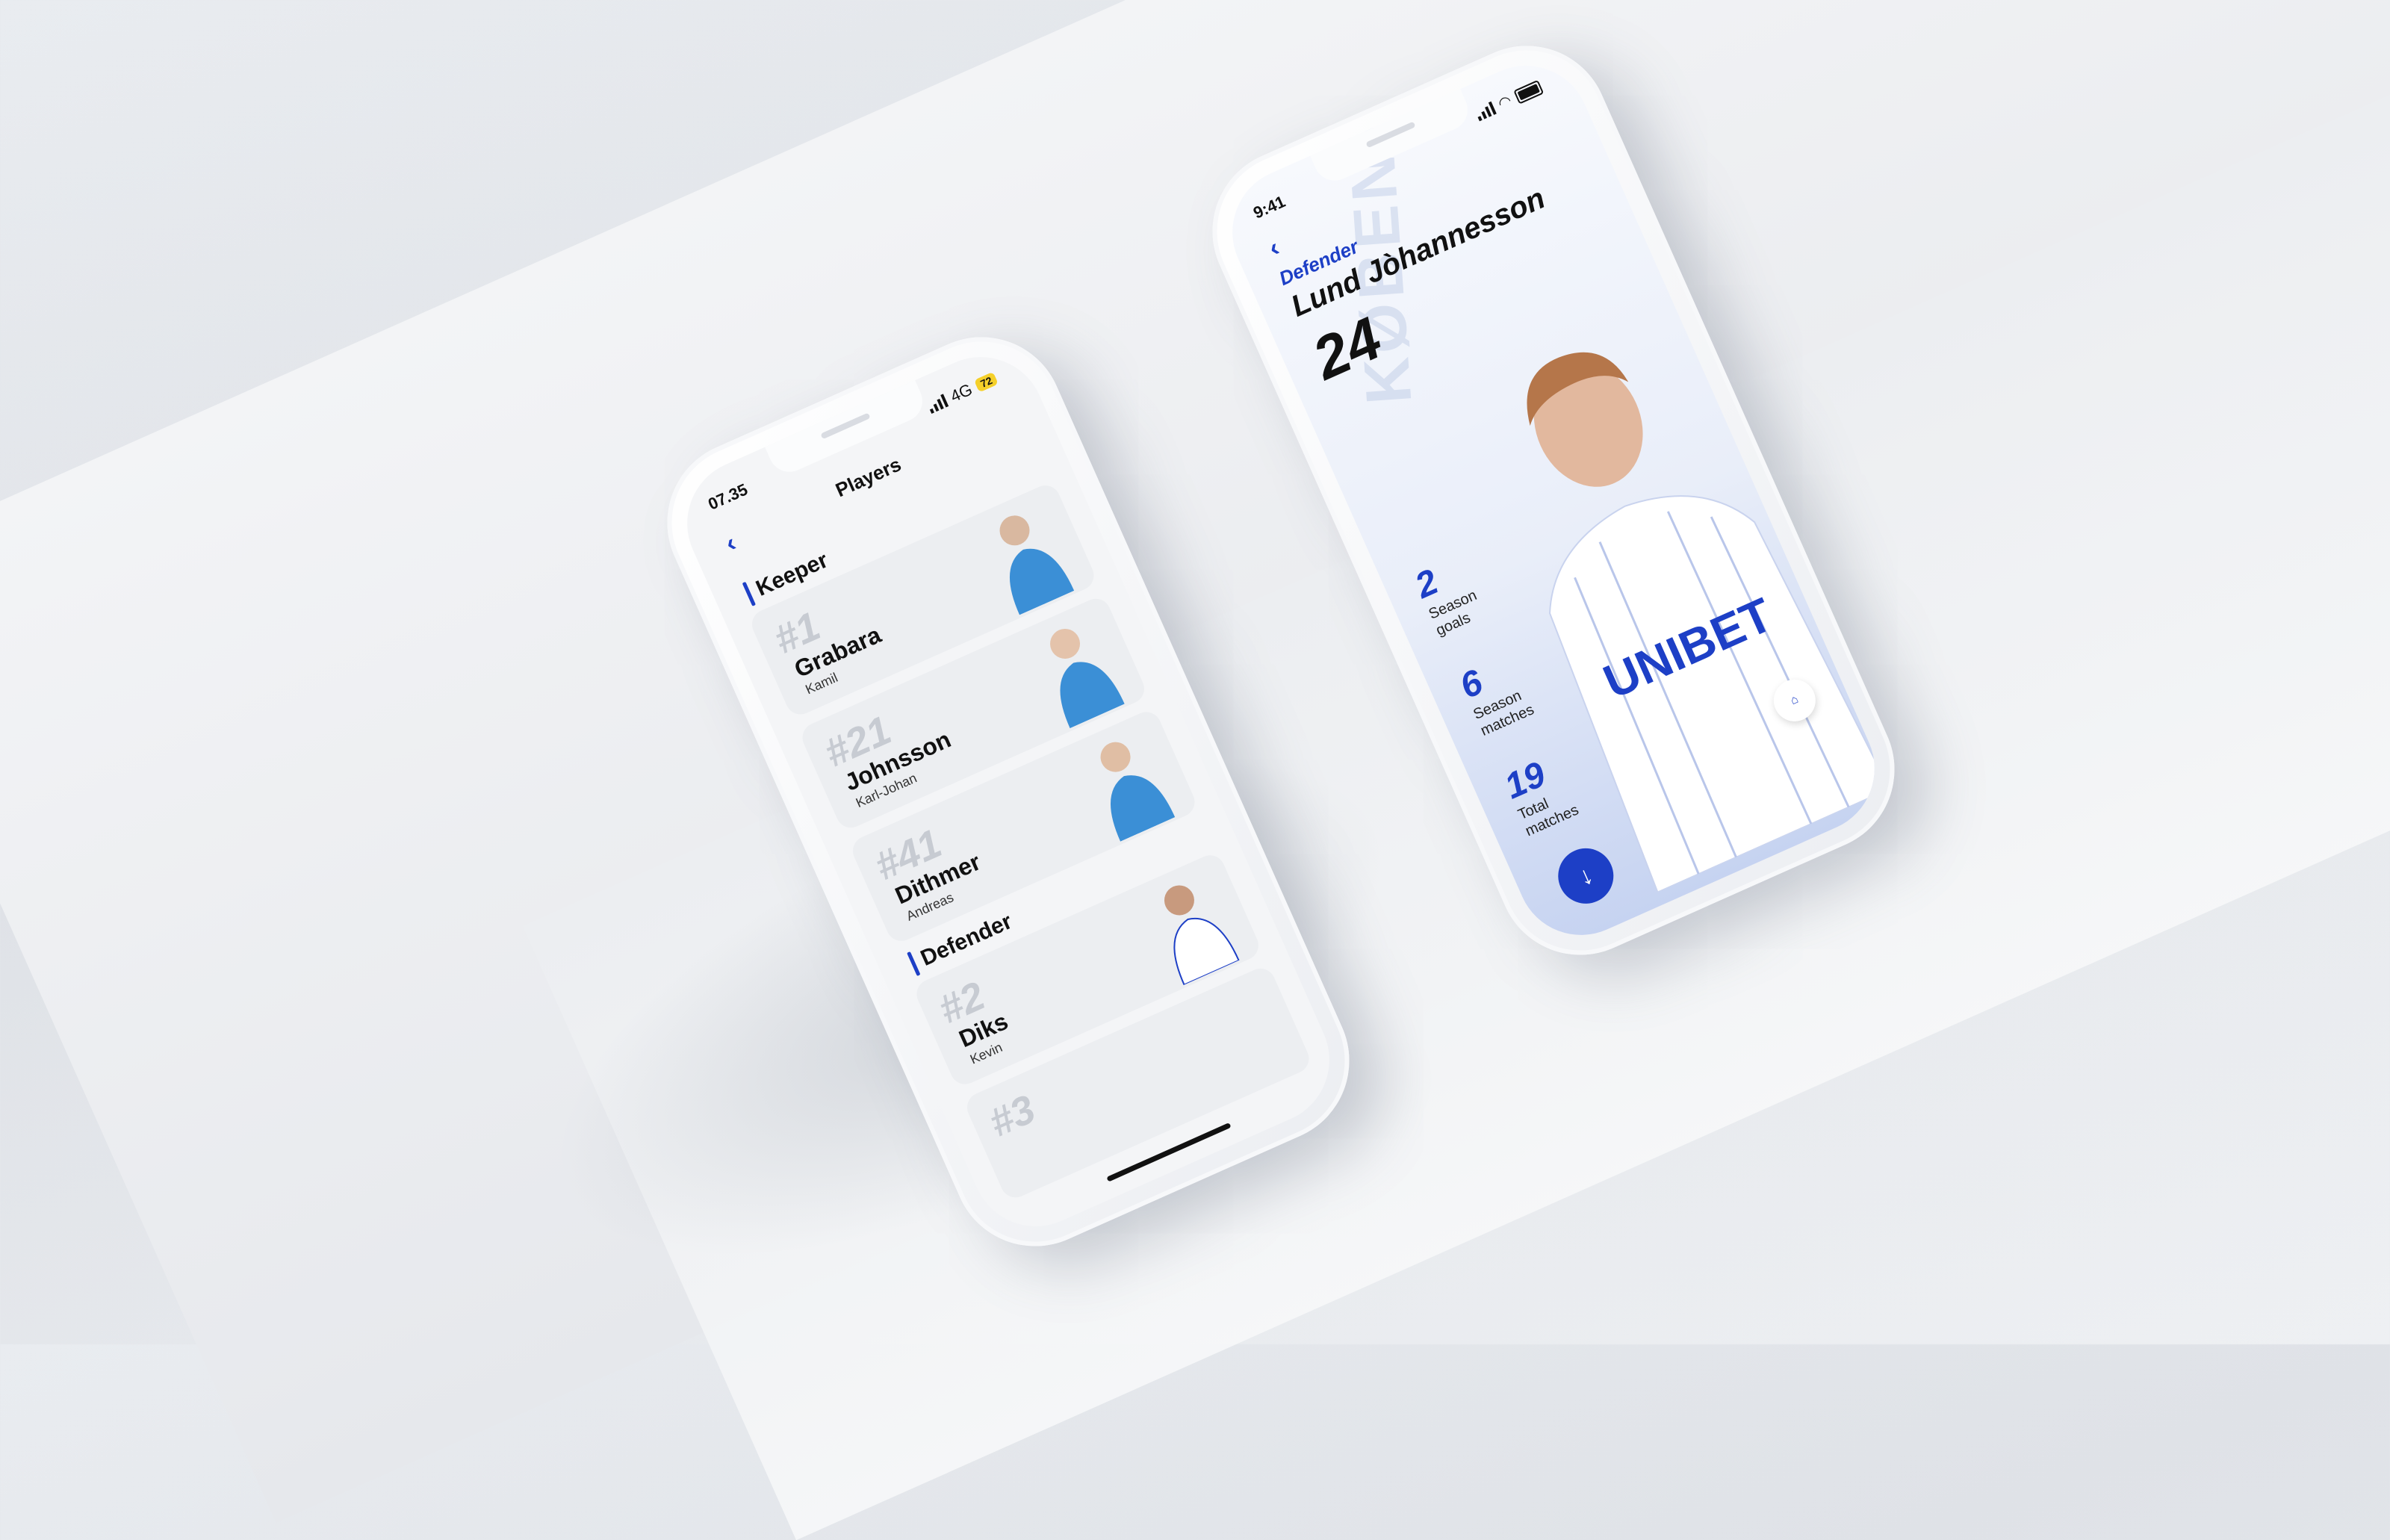 The width and height of the screenshot is (2390, 1540). I want to click on battery-icon, so click(1529, 92).